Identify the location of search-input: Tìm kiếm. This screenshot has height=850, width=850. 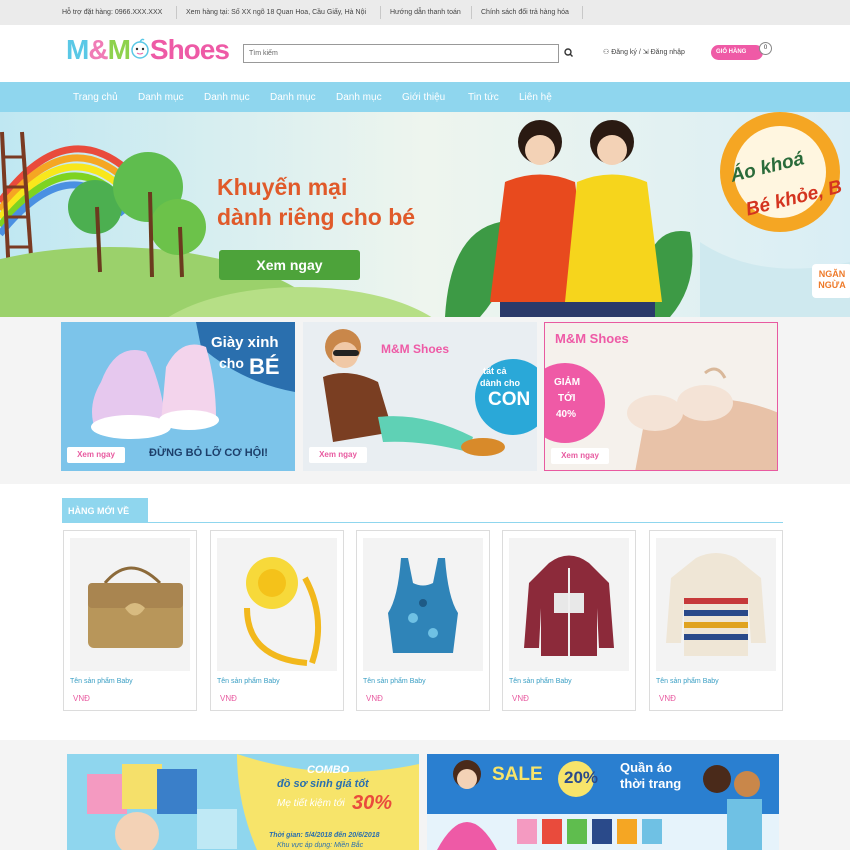
(401, 53).